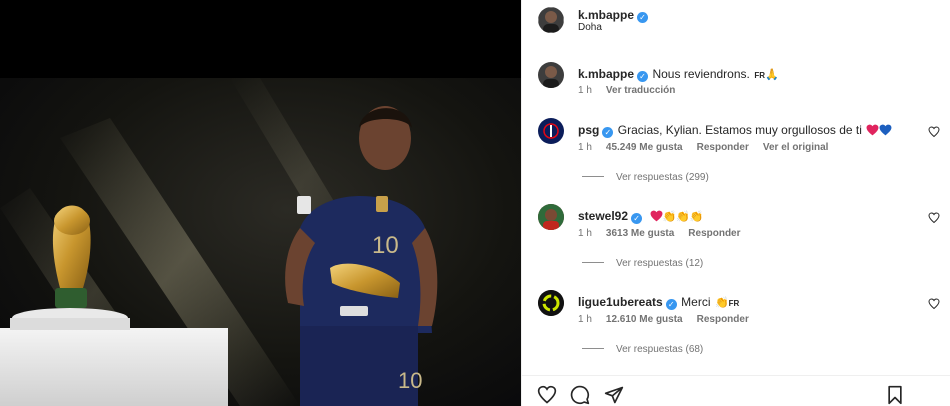 The image size is (950, 406). Describe the element at coordinates (590, 27) in the screenshot. I see `post-location: Doha` at that location.